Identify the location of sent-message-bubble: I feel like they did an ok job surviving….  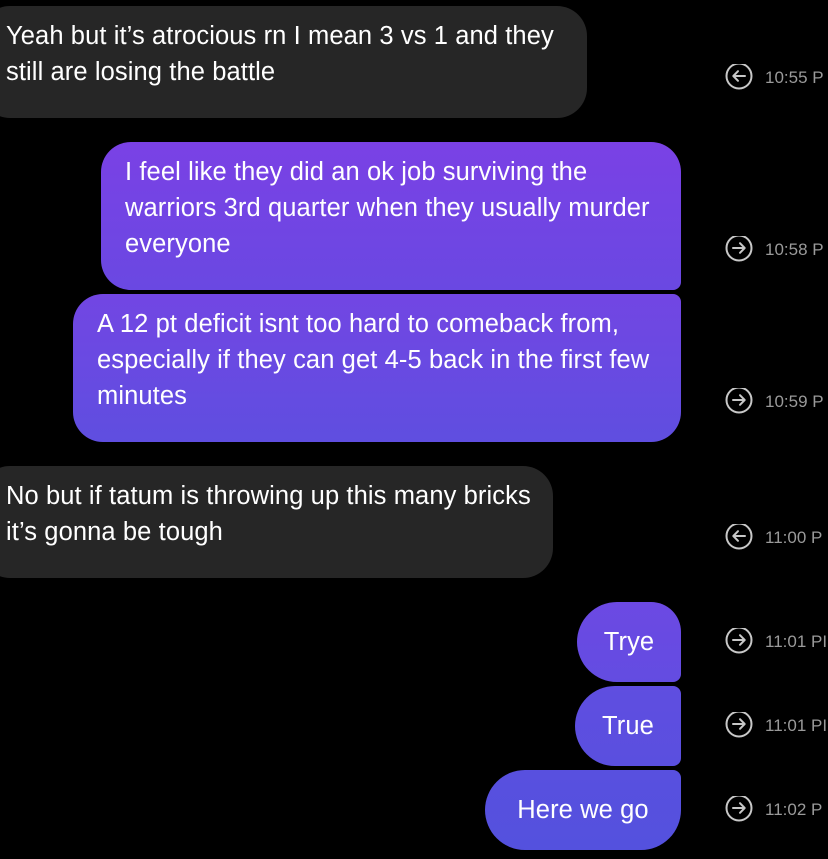
(391, 216).